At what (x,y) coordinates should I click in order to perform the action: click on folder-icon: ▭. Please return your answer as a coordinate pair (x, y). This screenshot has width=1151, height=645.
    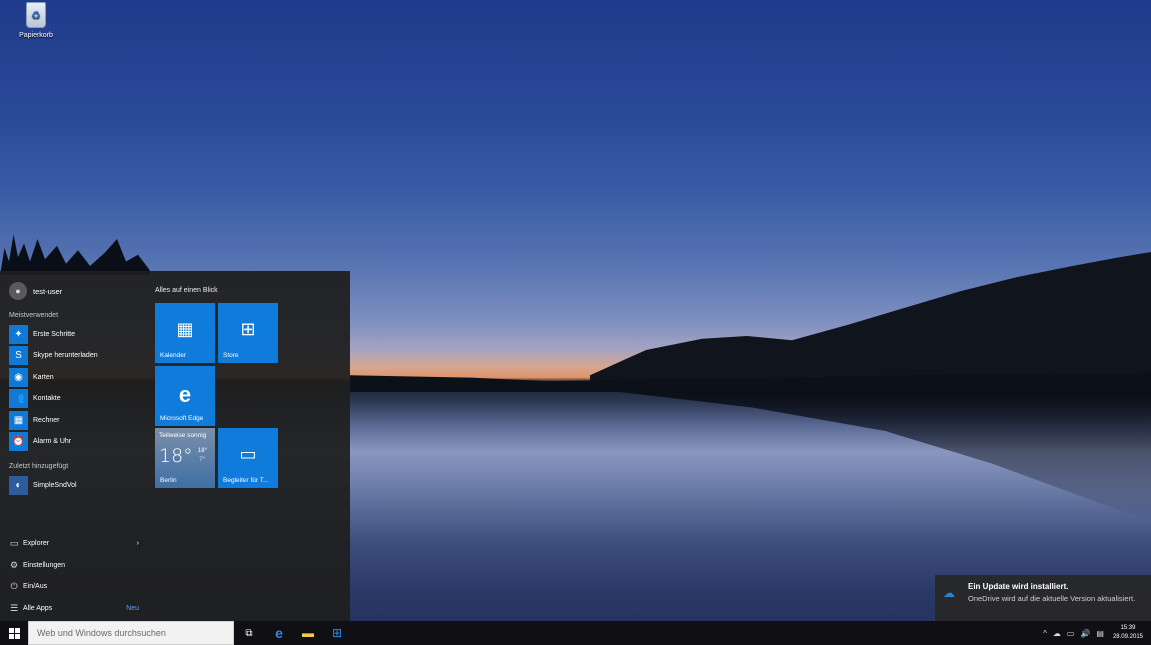
    Looking at the image, I should click on (14, 542).